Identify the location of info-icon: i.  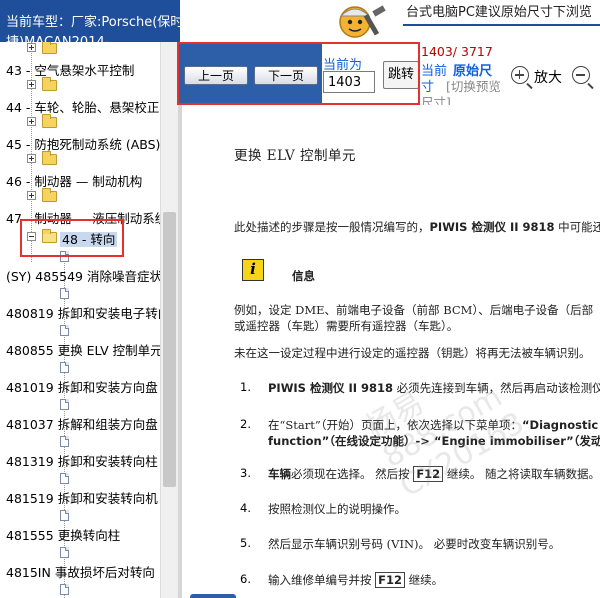
(253, 270).